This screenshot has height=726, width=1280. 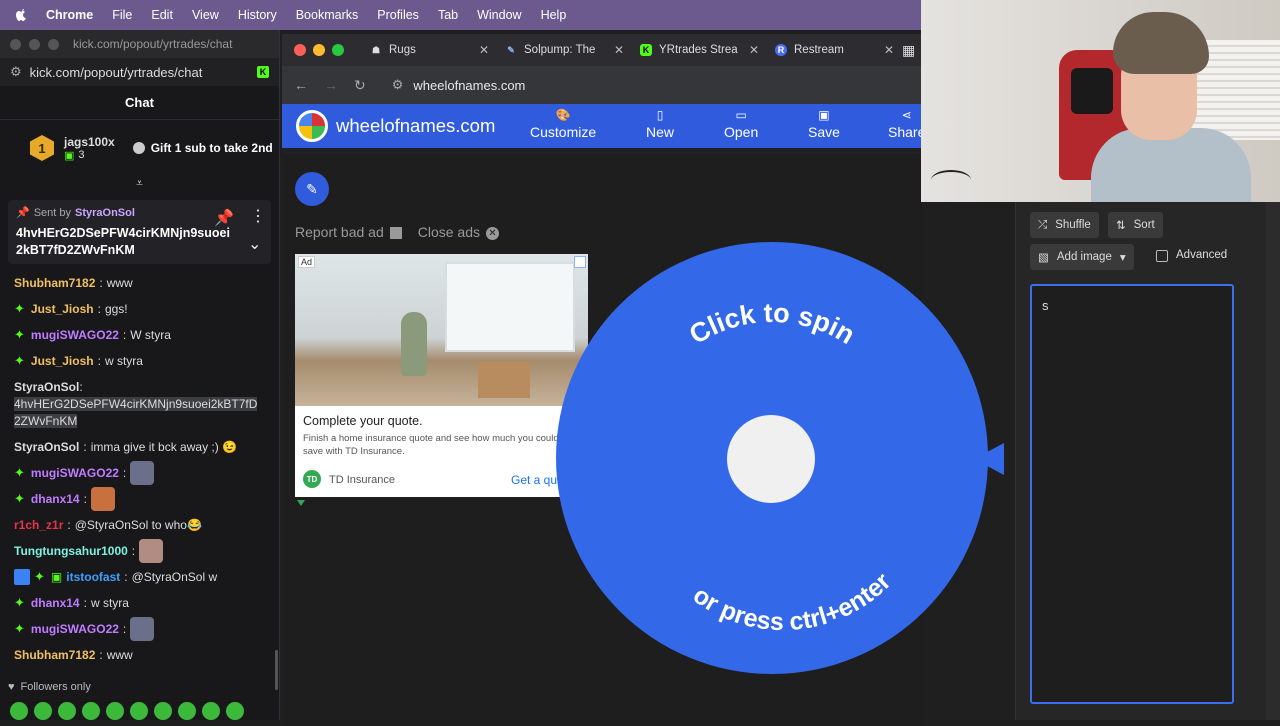 I want to click on chat-username: r1ch_z1r, so click(x=38, y=525).